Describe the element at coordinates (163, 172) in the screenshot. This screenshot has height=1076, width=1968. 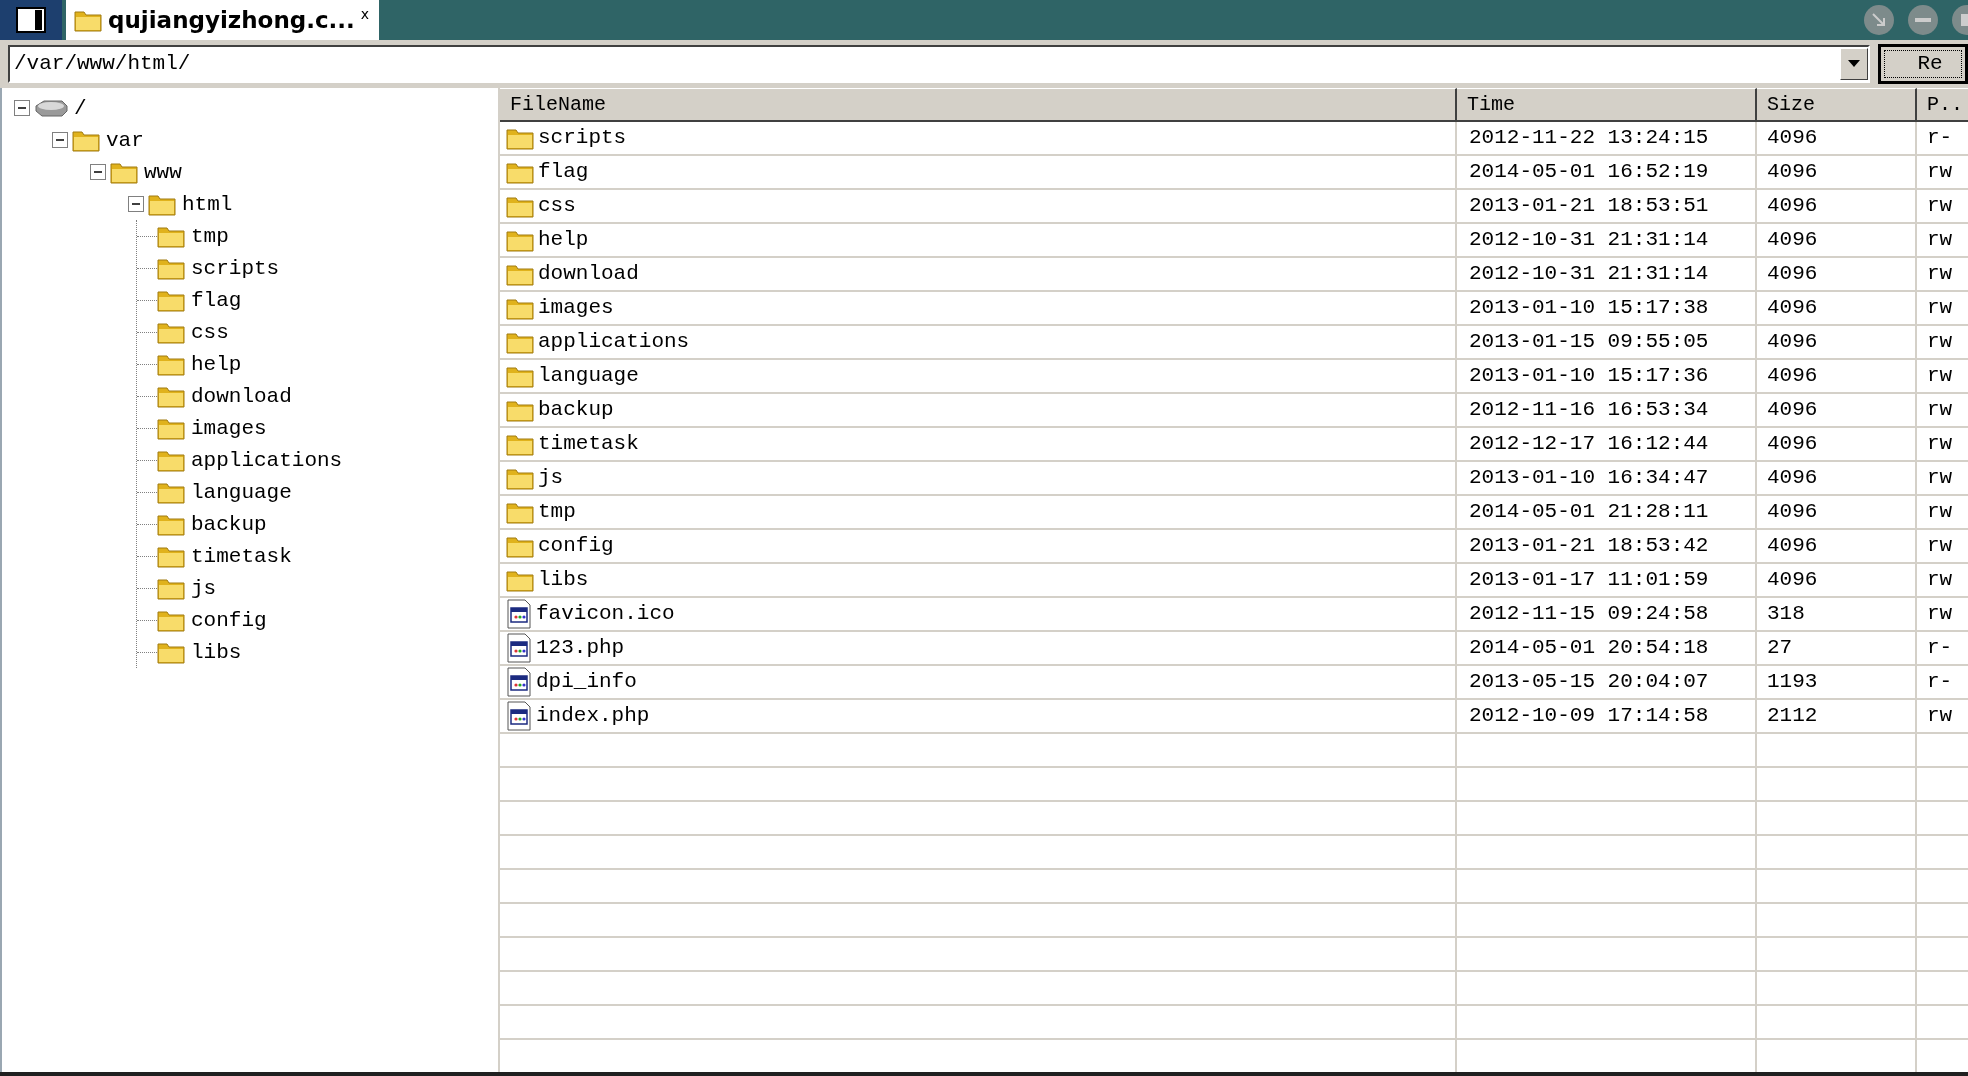
I see `tree-item: www` at that location.